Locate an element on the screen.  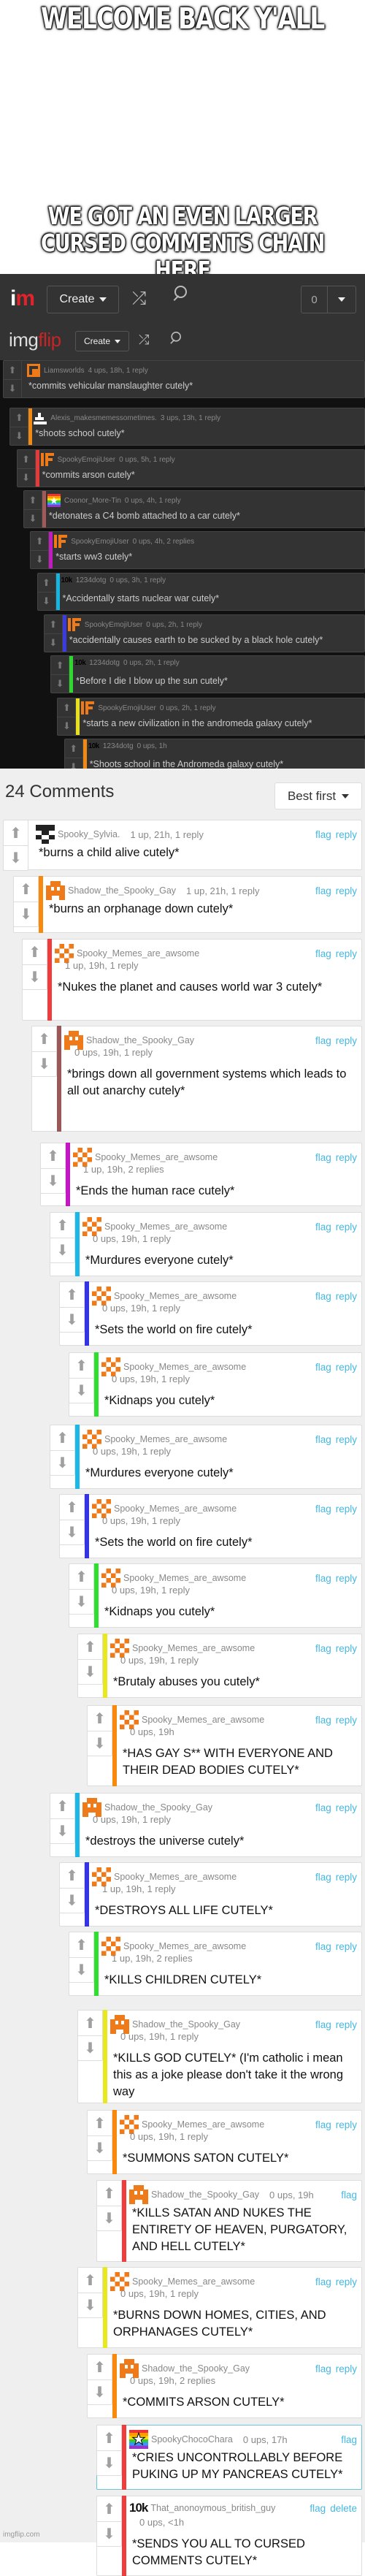
username-link: SpookyChocoChara is located at coordinates (192, 2439).